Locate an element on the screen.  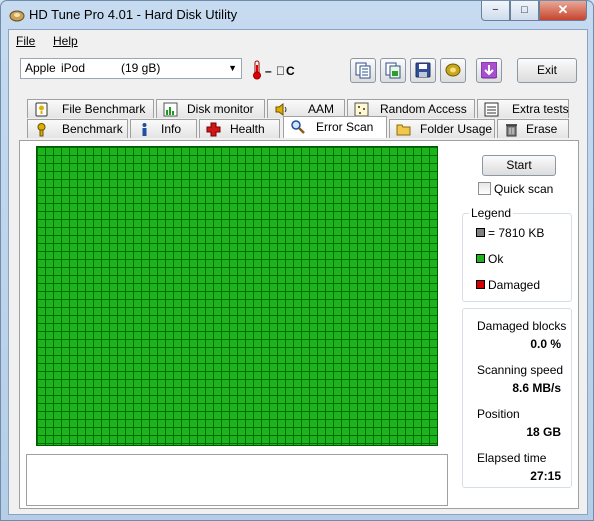
drive-model: iPod is located at coordinates (73, 68).